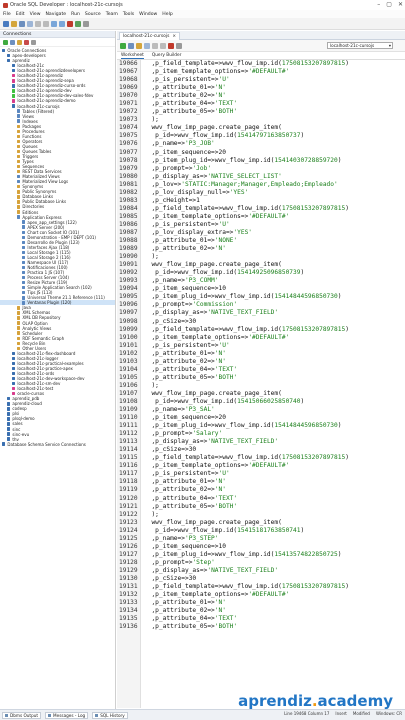  What do you see at coordinates (110, 715) in the screenshot?
I see `tab-sql-history: SQL History` at bounding box center [110, 715].